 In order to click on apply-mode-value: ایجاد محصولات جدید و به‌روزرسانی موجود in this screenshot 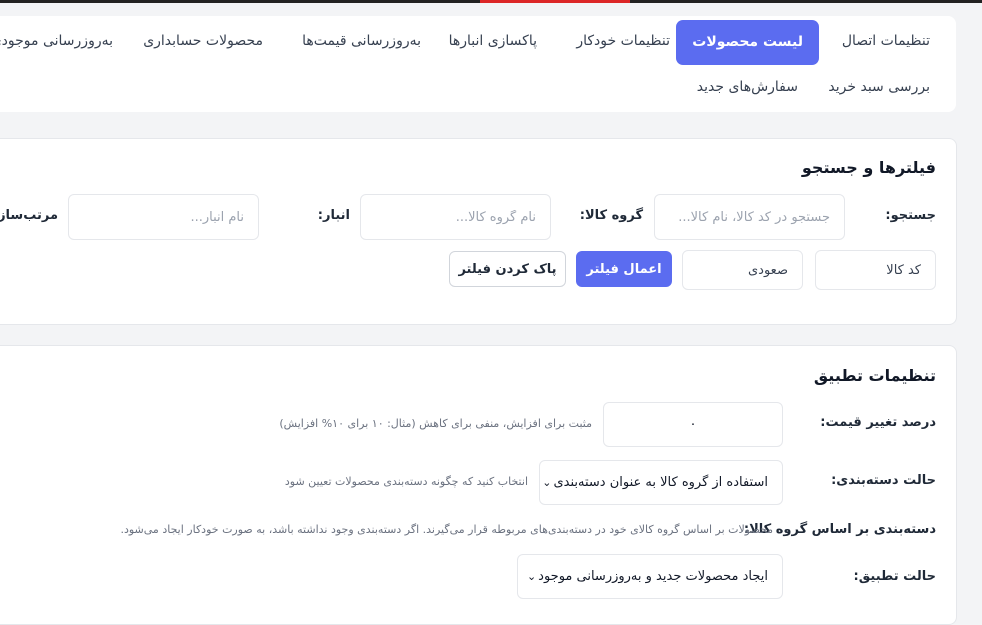, I will do `click(653, 576)`.